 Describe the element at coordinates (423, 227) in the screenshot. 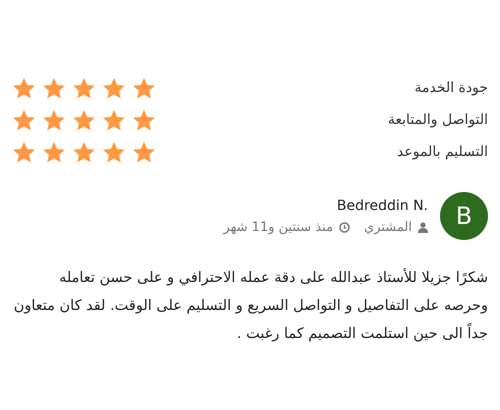

I see `user-icon` at that location.